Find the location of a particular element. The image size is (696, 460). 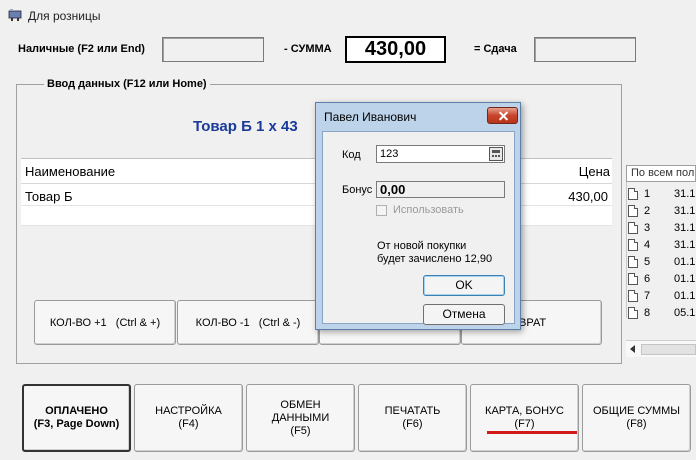

qty-minus-button: КОЛ-ВО -1 (Ctrl & -) is located at coordinates (248, 322).